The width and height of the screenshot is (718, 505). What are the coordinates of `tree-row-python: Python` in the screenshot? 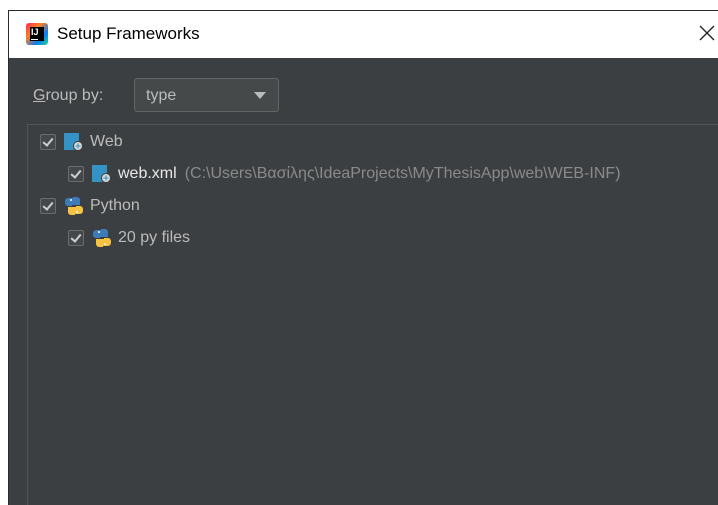 It's located at (90, 206).